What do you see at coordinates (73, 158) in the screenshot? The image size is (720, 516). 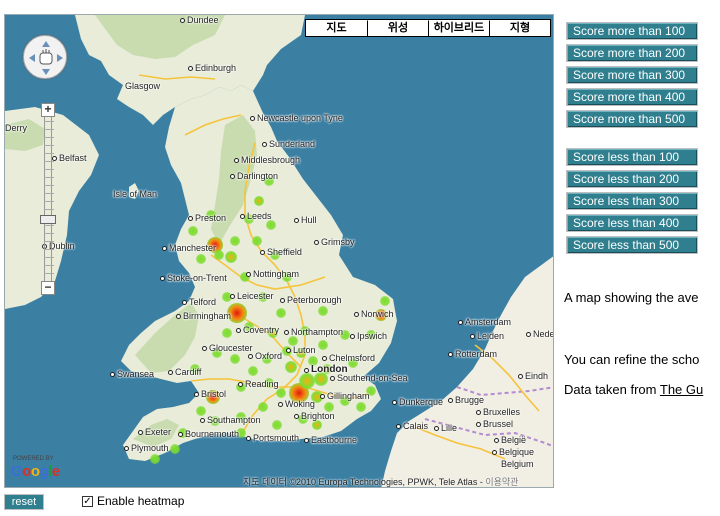 I see `place-label: Belfast` at bounding box center [73, 158].